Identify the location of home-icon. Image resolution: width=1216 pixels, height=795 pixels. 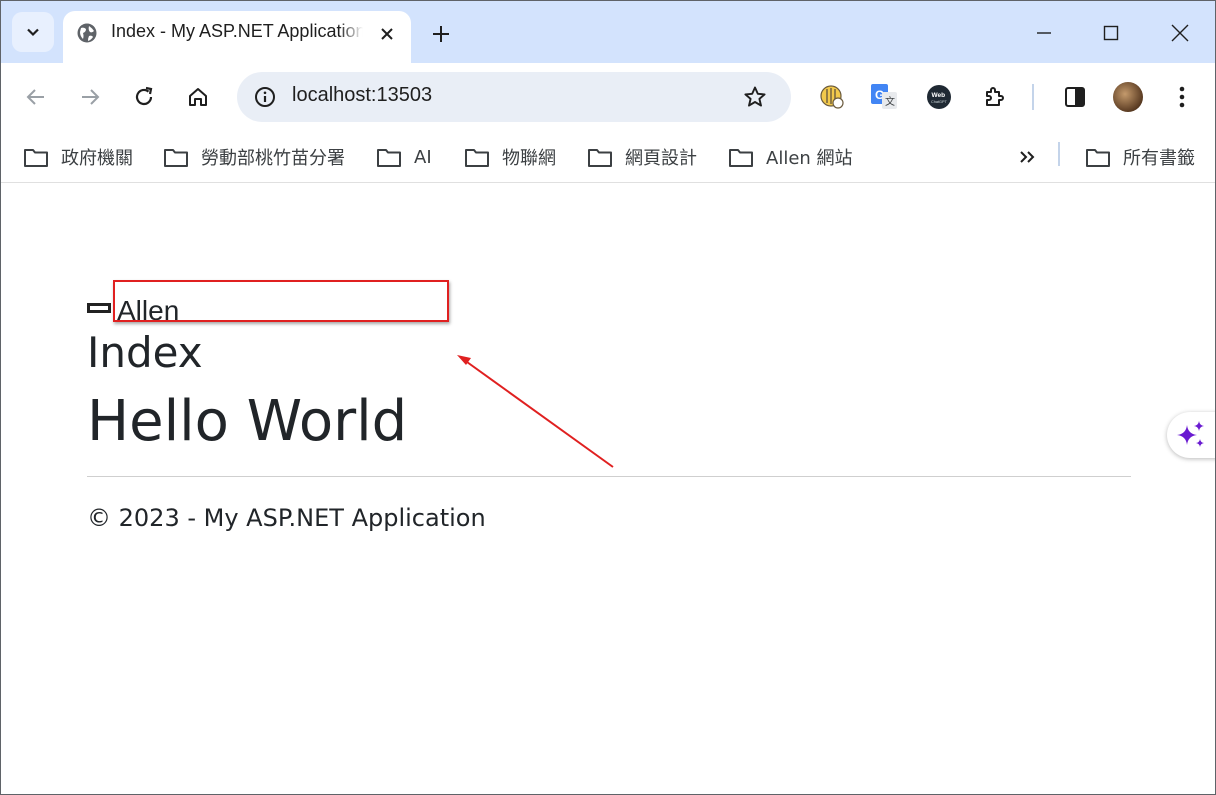
(198, 97).